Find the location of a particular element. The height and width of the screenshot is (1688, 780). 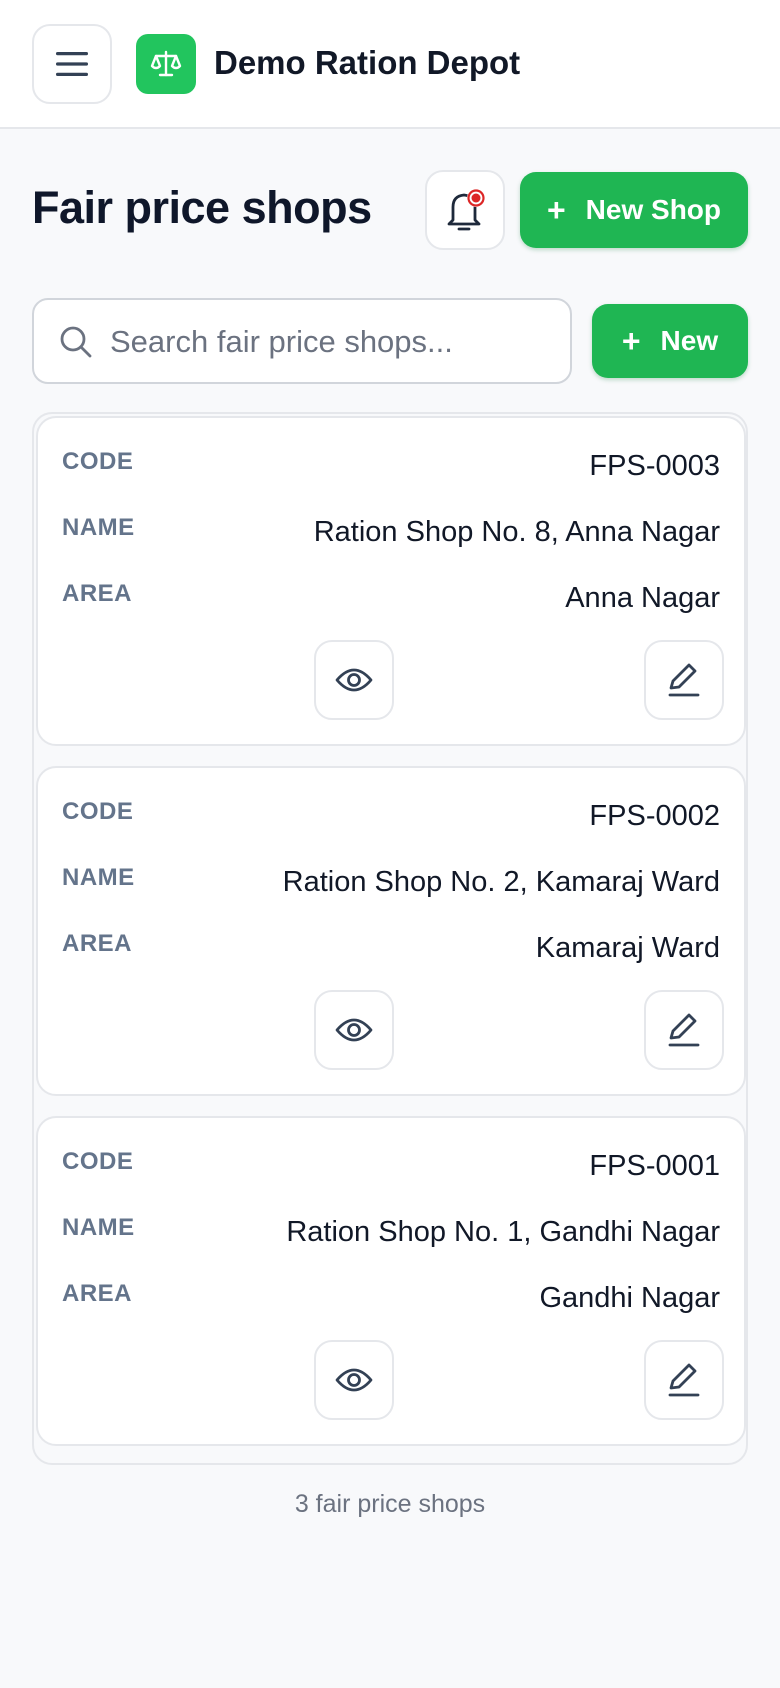

app-logo is located at coordinates (166, 64).